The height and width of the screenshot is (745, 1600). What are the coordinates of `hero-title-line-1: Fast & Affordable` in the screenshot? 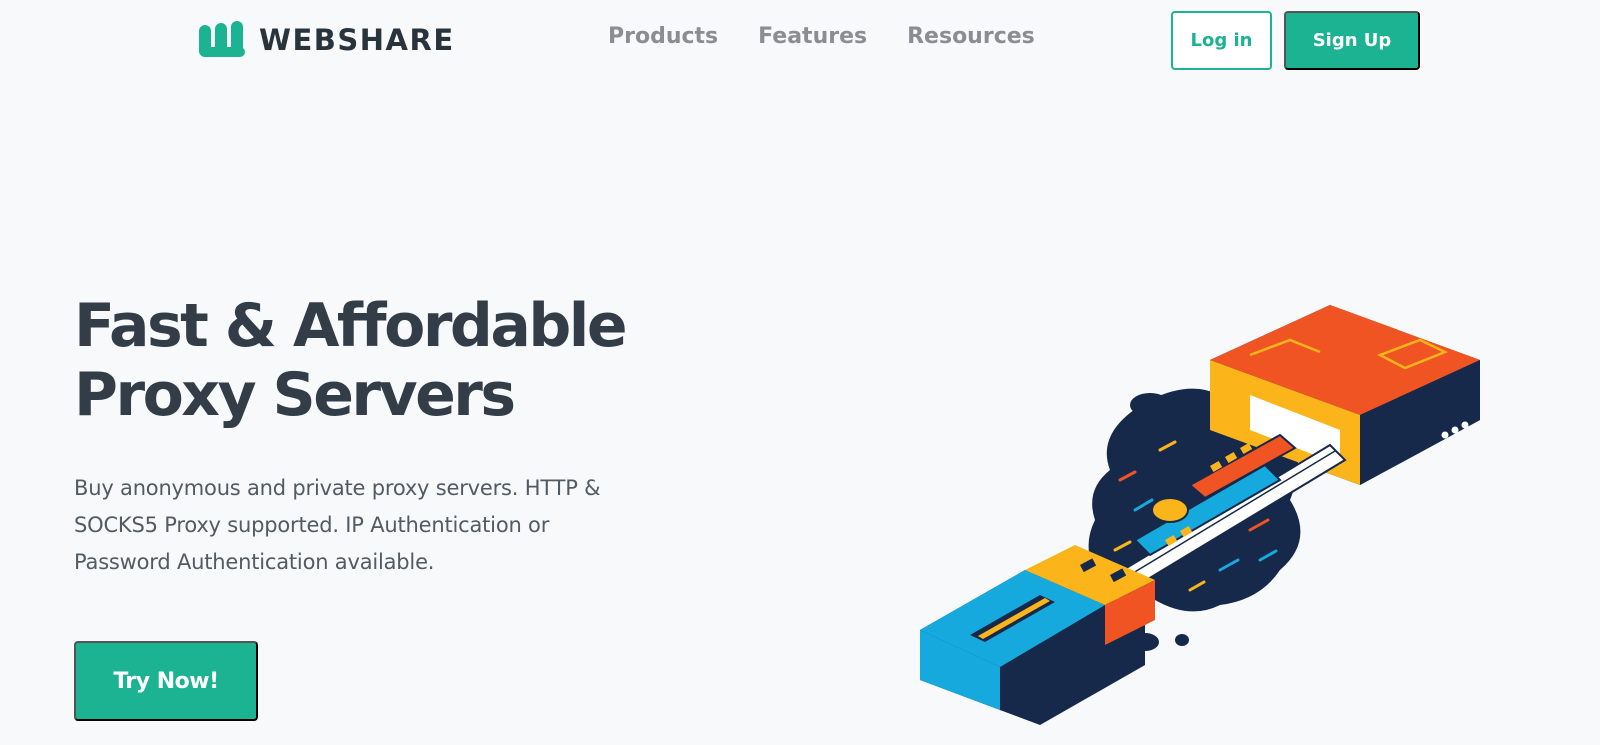 It's located at (351, 326).